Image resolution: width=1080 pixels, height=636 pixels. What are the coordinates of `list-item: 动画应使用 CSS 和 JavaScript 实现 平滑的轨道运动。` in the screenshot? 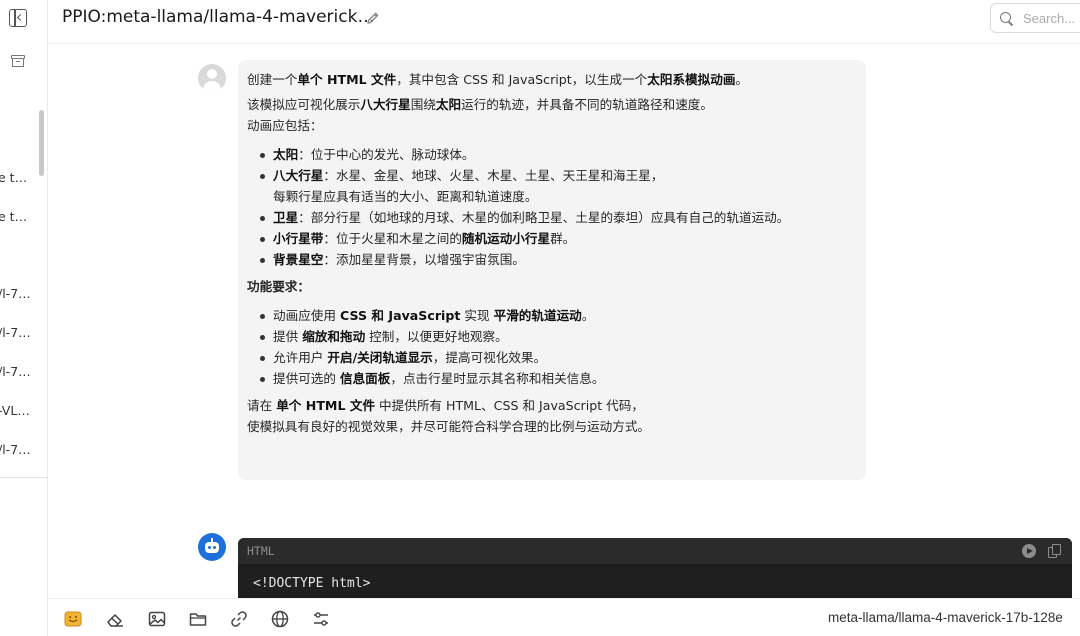 It's located at (556, 315).